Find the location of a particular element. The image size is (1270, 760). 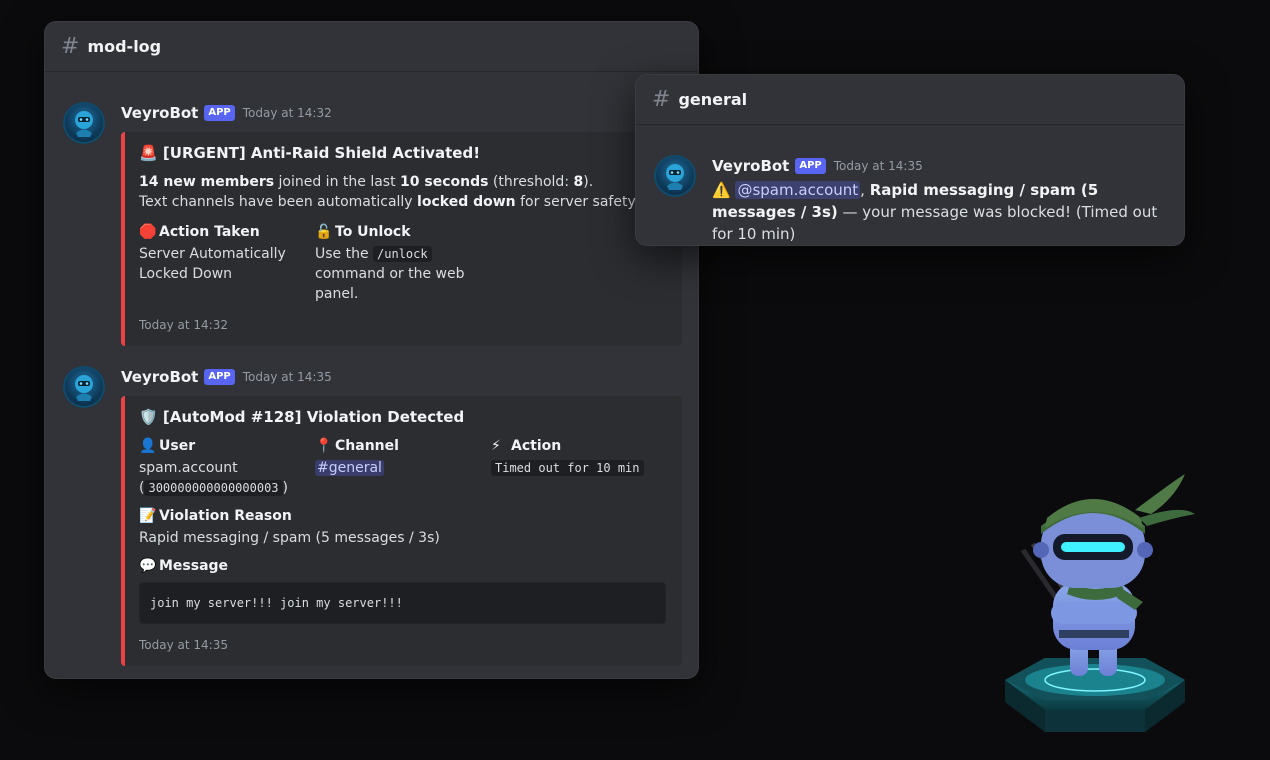

speech-bubble-icon: 💬 is located at coordinates (148, 566).